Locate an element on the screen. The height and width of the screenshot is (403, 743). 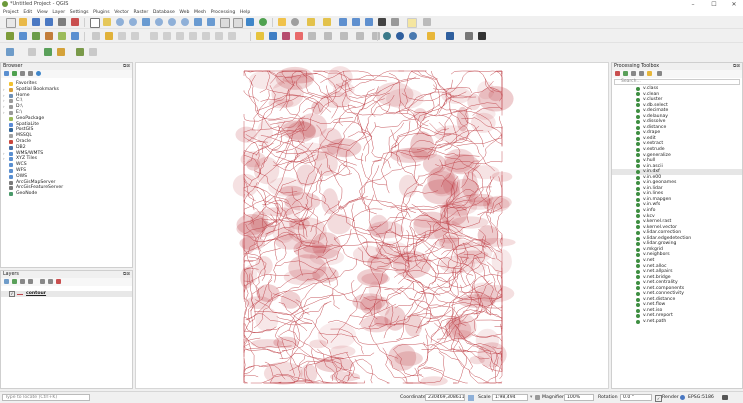
browser-panel-controls: ⧉⊠ is located at coordinates (126, 66).